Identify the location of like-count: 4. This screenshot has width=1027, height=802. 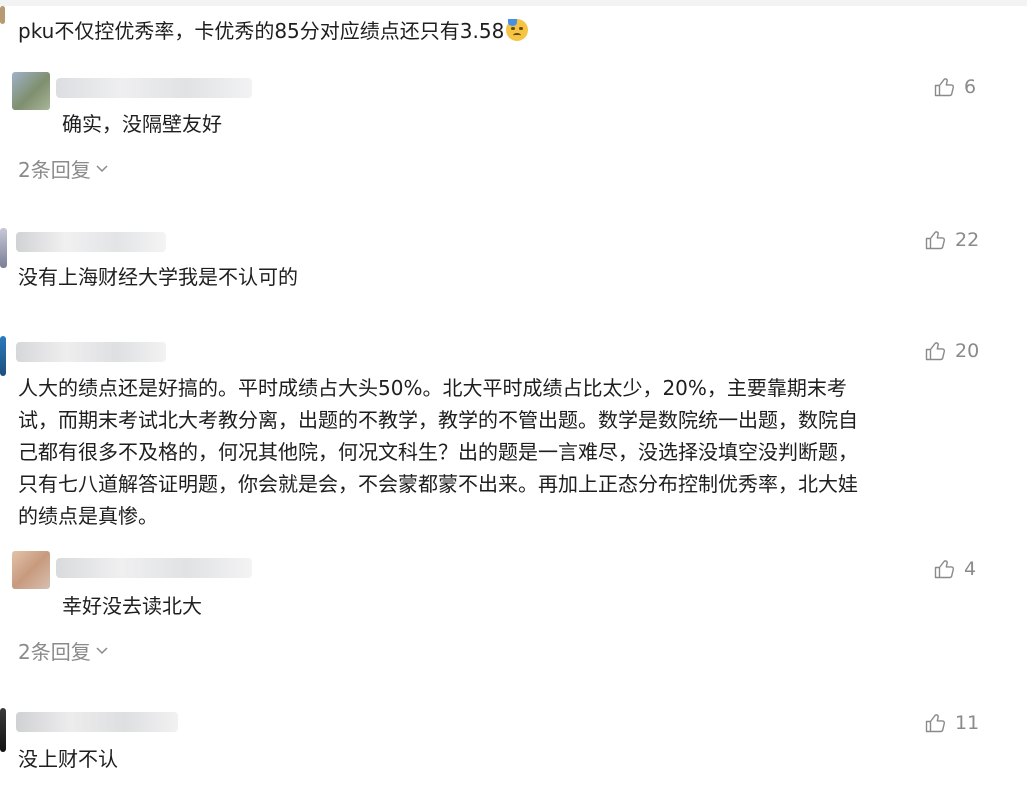
(970, 569).